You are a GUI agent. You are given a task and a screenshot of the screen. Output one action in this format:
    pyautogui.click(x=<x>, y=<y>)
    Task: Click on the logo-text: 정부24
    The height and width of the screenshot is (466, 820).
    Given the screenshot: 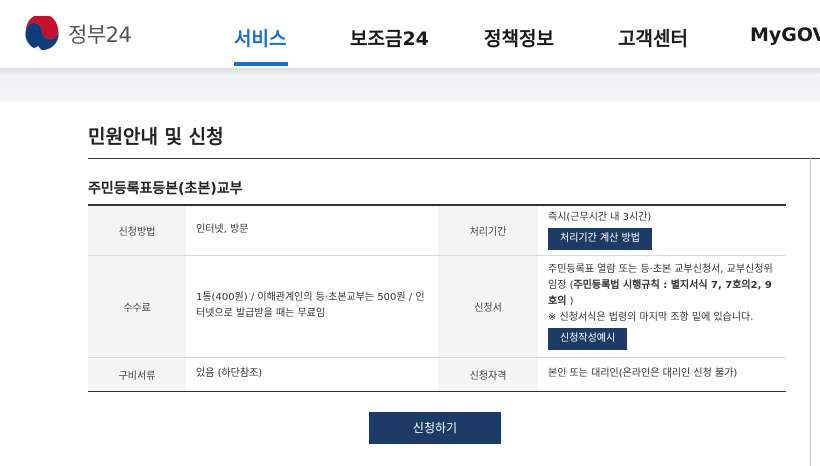 What is the action you would take?
    pyautogui.click(x=100, y=35)
    